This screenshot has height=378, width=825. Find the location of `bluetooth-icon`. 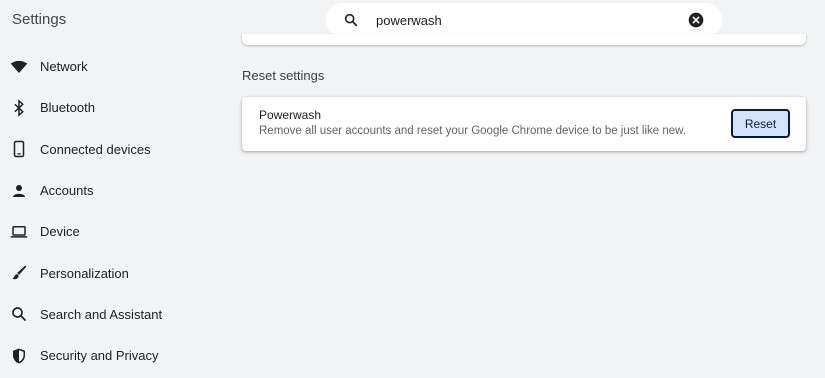

bluetooth-icon is located at coordinates (19, 108).